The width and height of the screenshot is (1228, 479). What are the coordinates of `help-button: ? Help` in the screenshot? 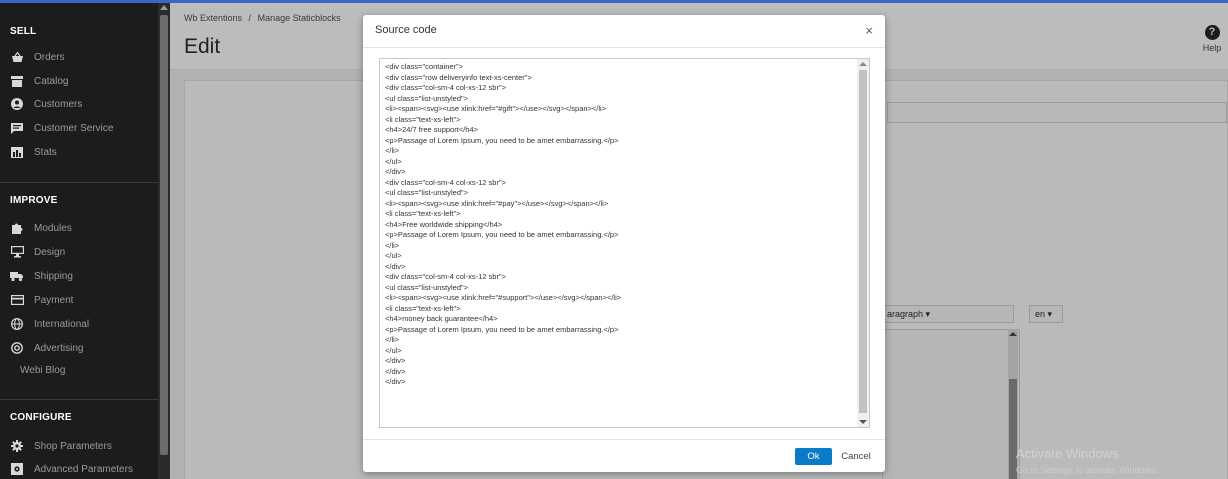 It's located at (1212, 39).